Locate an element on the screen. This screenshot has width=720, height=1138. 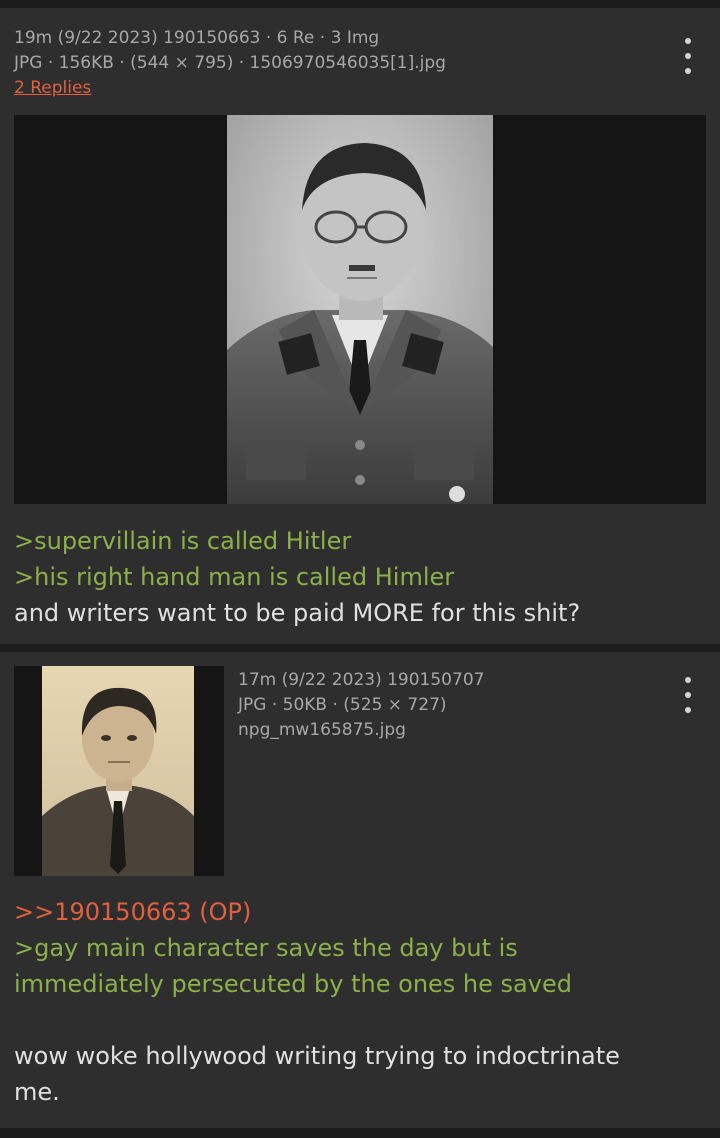
post-1-replies-link: 2 Replies is located at coordinates (52, 88).